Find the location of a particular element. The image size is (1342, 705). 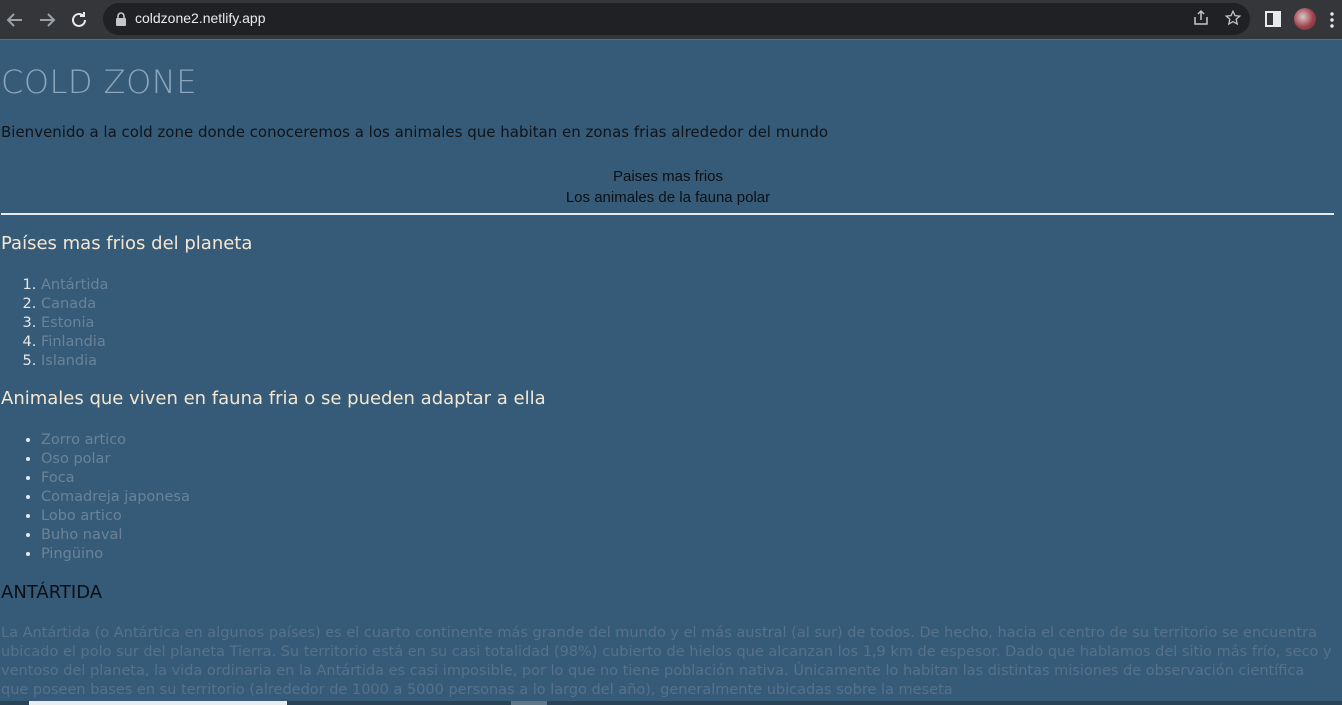

list-item: Finlandia is located at coordinates (74, 342).